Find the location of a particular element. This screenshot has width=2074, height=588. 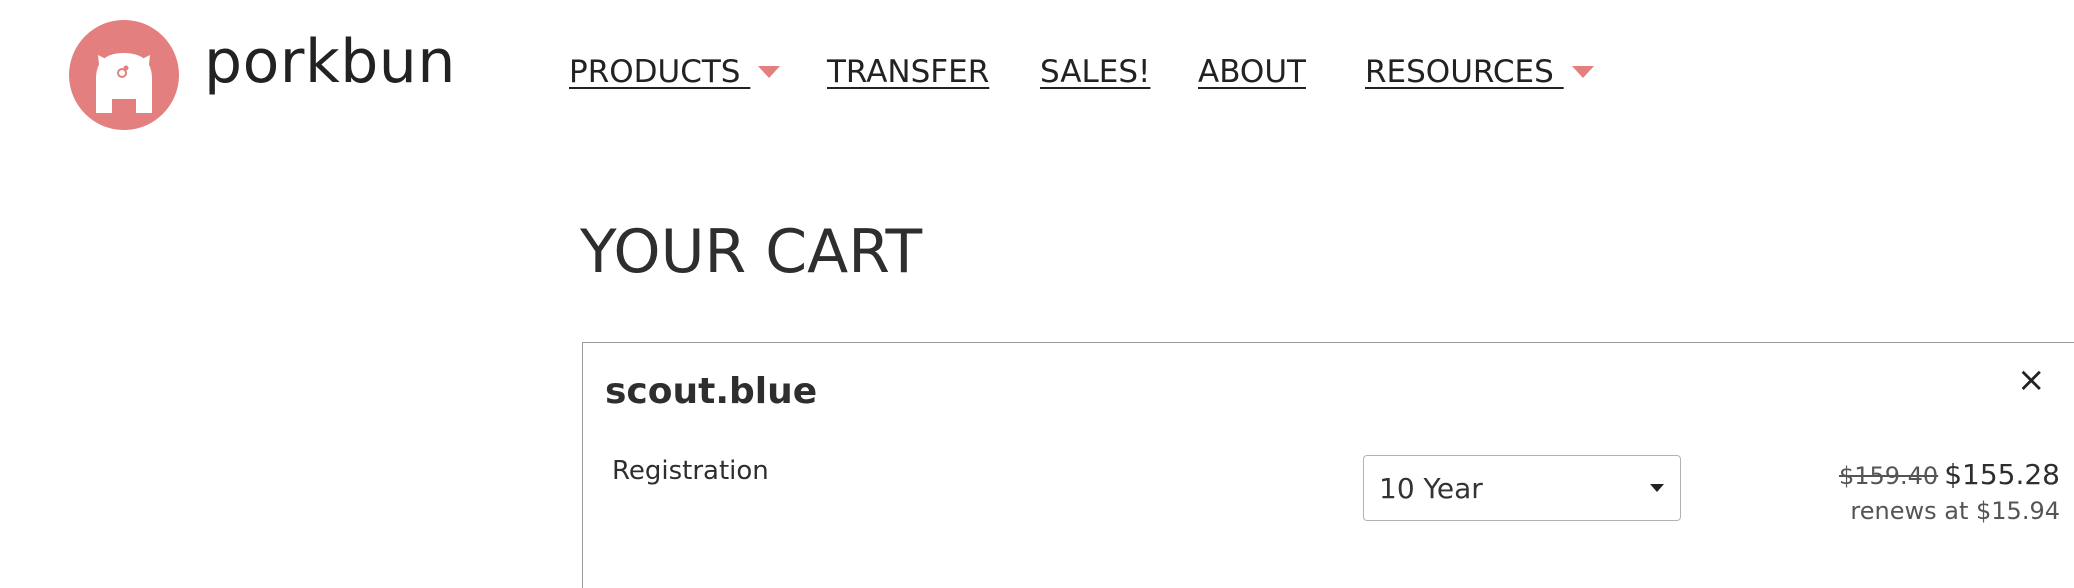

pig-logo-icon is located at coordinates (124, 83).